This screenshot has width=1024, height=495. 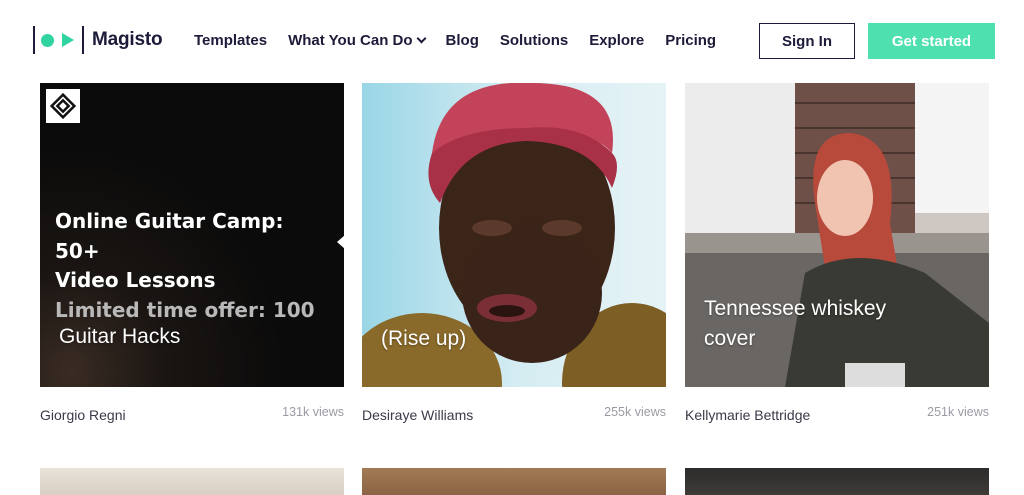 I want to click on video-author: Giorgio Regni, so click(x=83, y=415).